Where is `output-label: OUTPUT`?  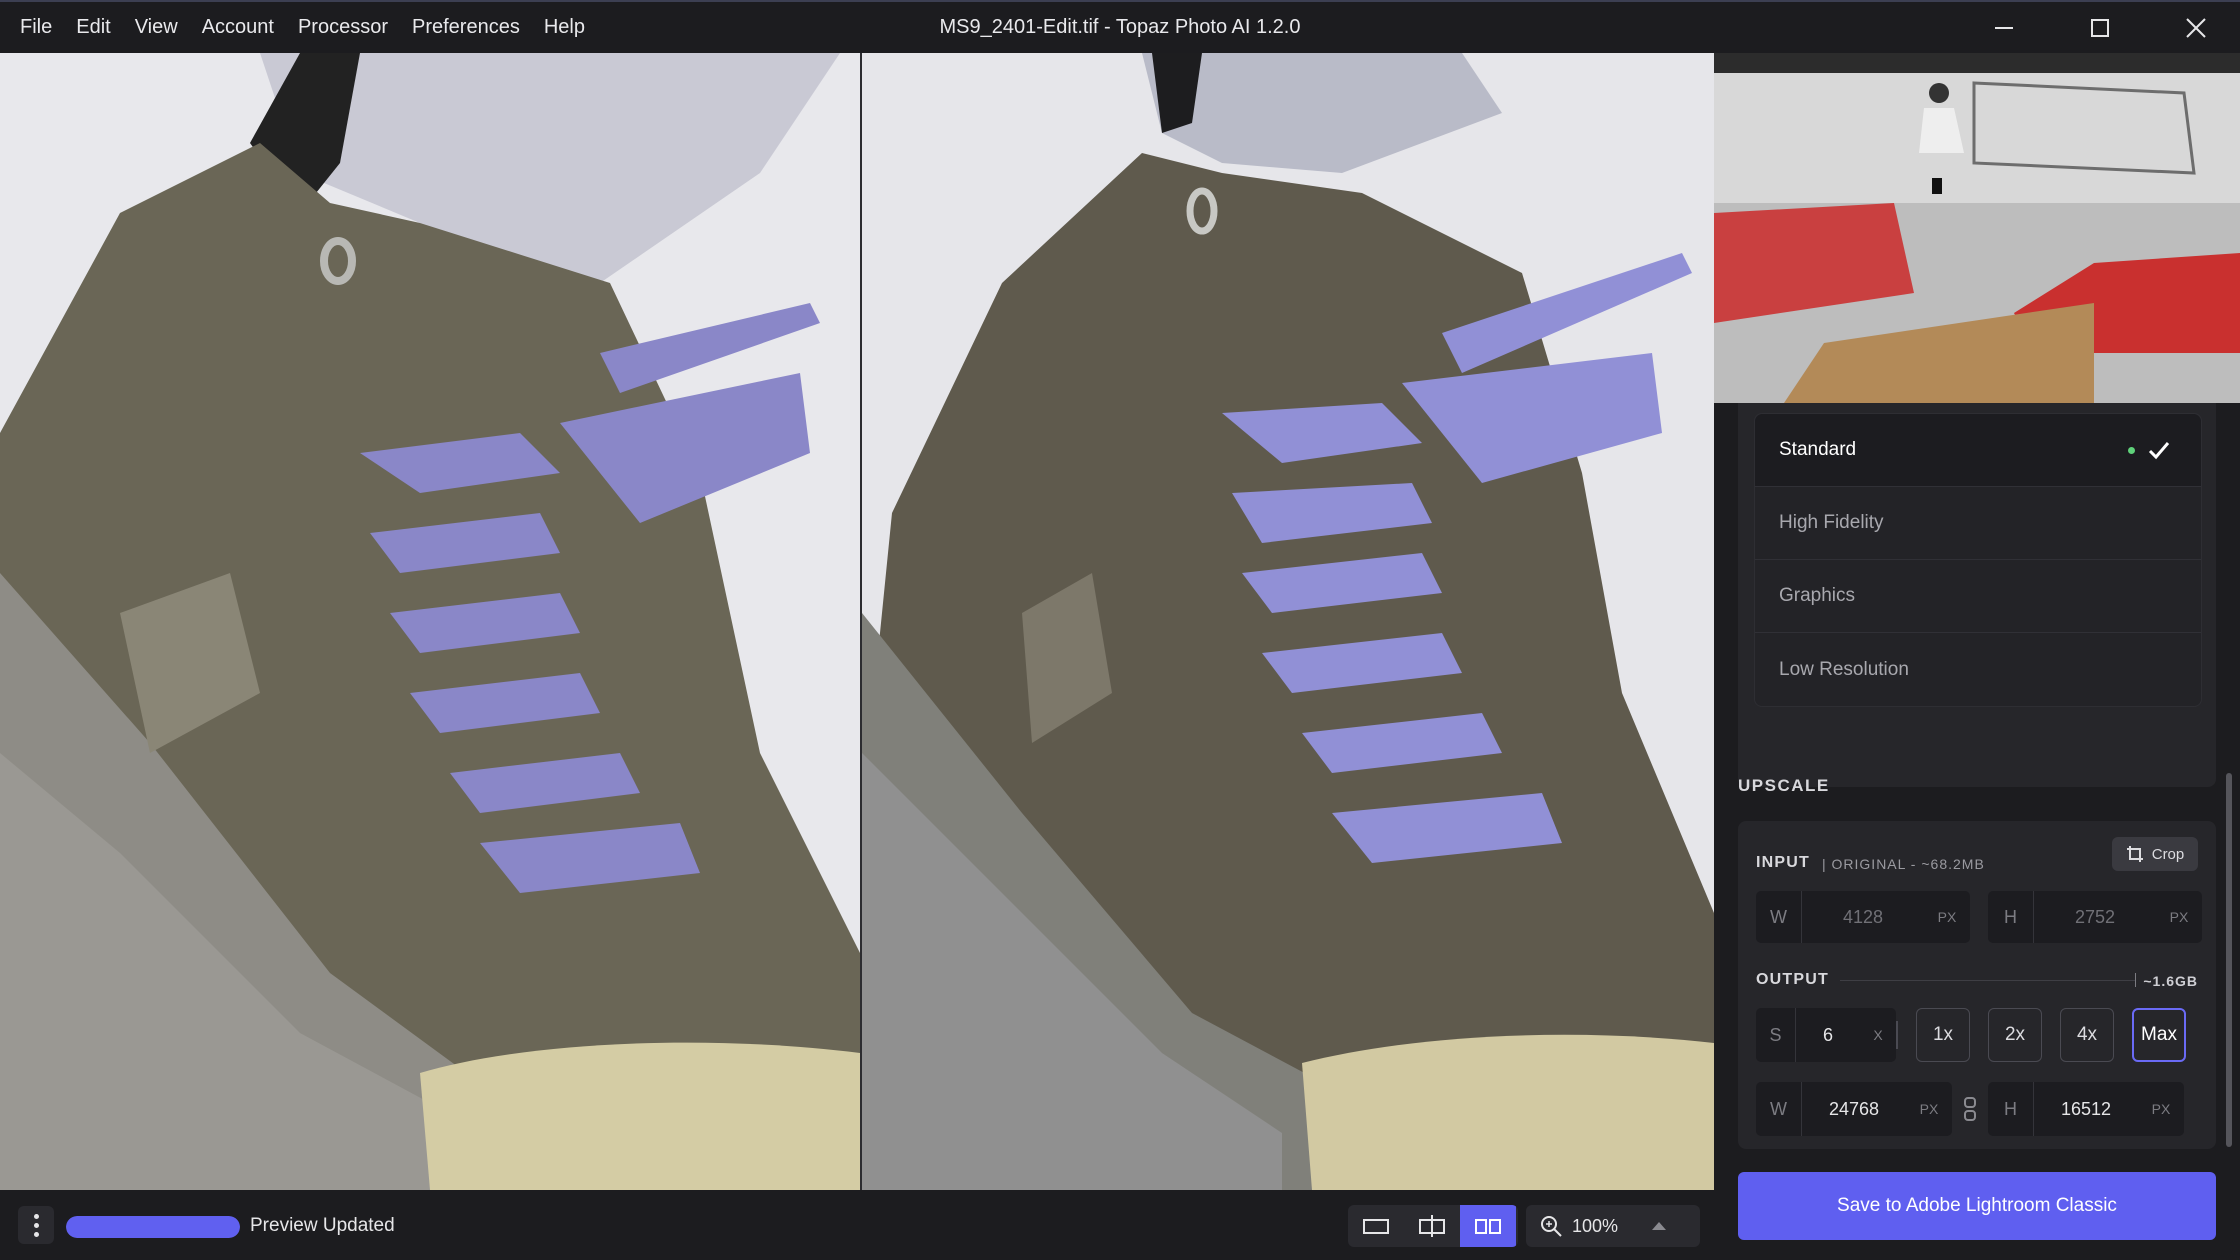
output-label: OUTPUT is located at coordinates (1792, 979).